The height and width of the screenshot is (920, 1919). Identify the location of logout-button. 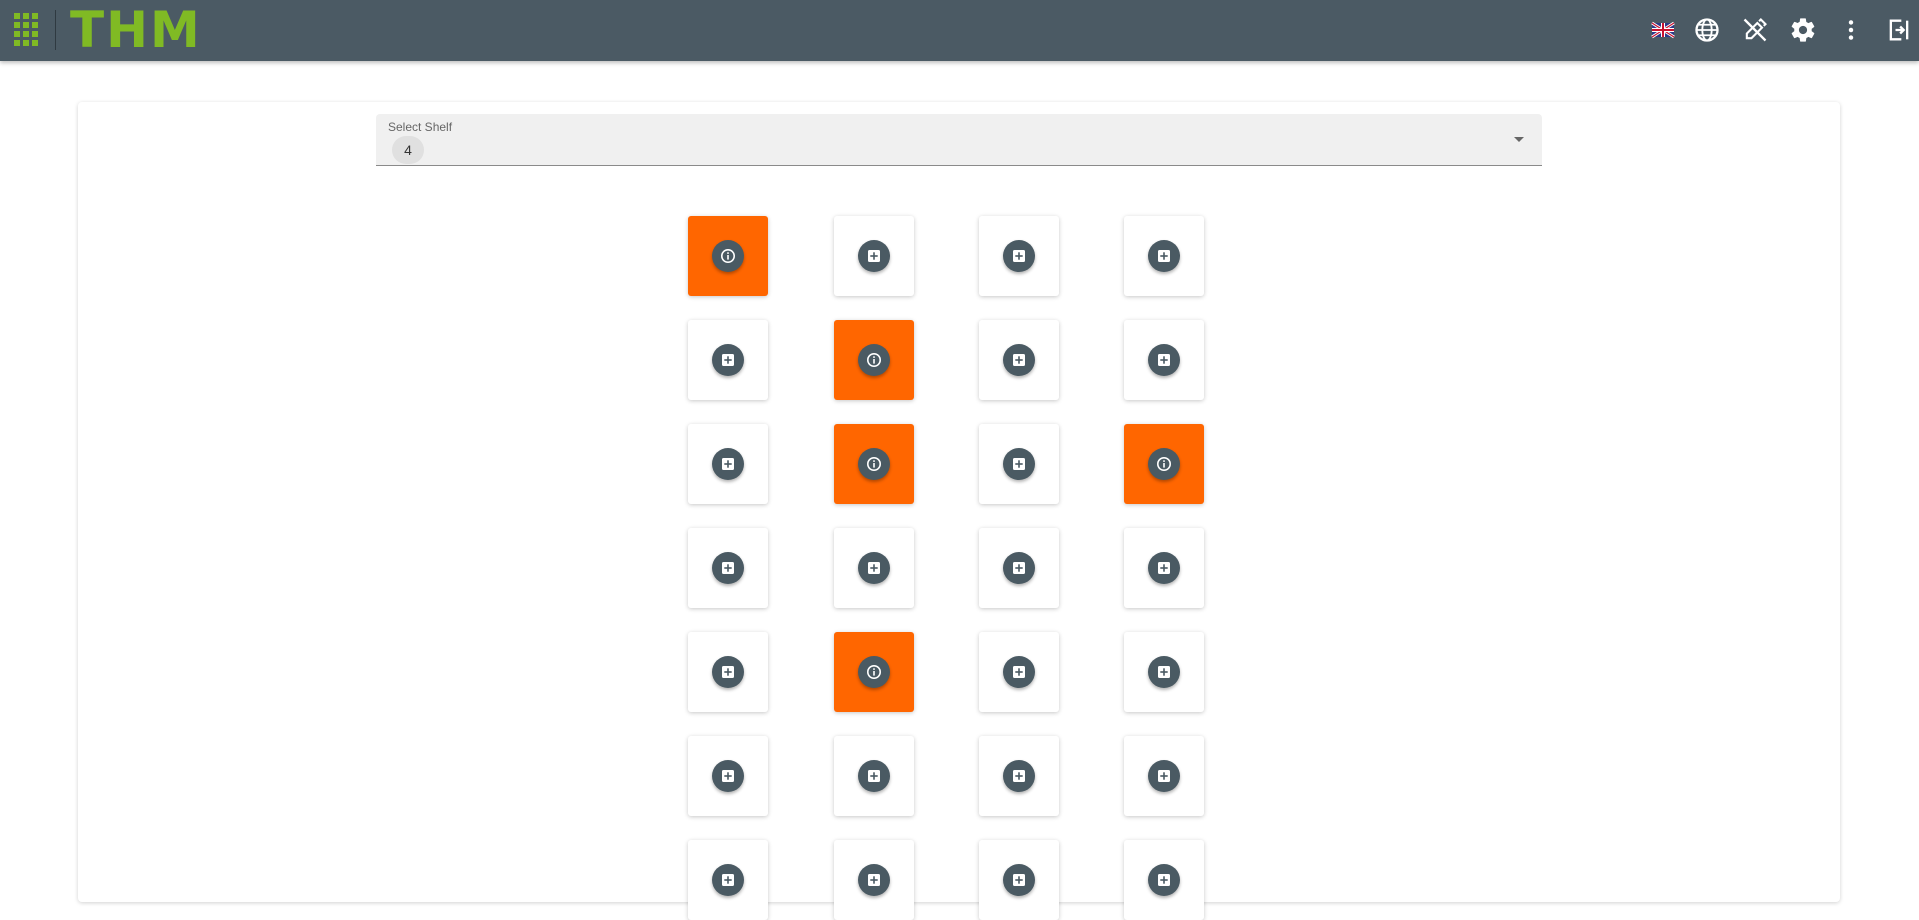
(1899, 30).